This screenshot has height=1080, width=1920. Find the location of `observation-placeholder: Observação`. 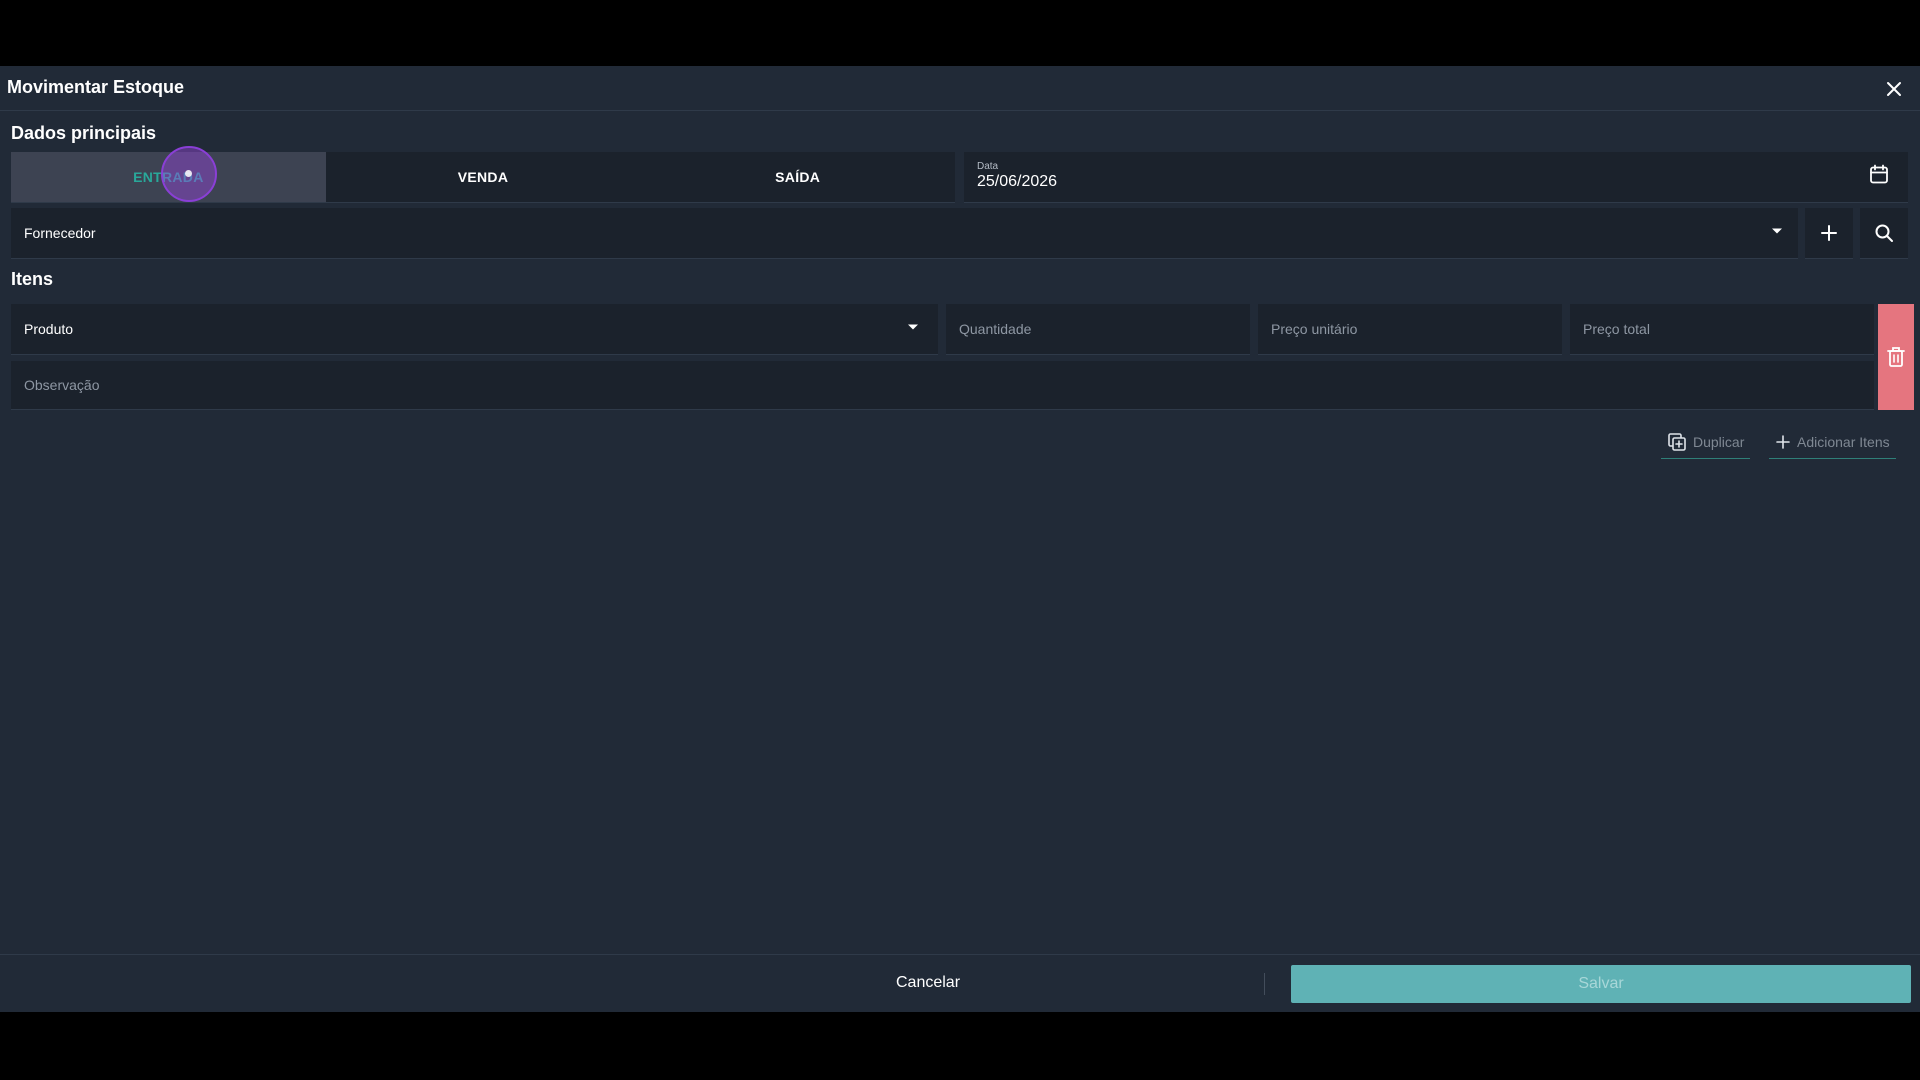

observation-placeholder: Observação is located at coordinates (62, 385).